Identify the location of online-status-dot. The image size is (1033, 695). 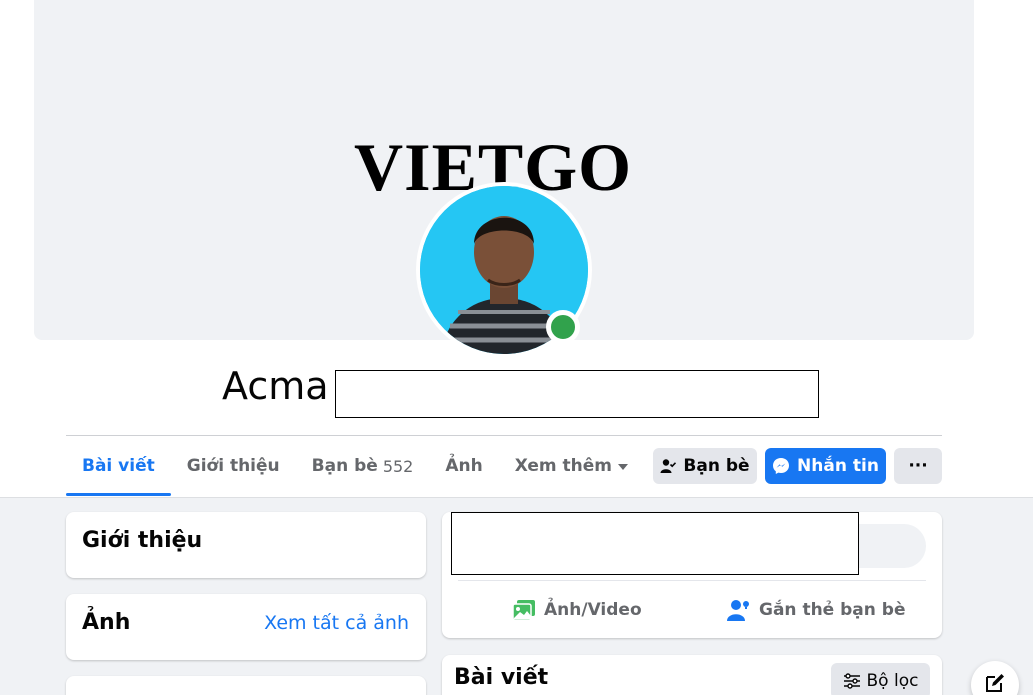
(563, 327).